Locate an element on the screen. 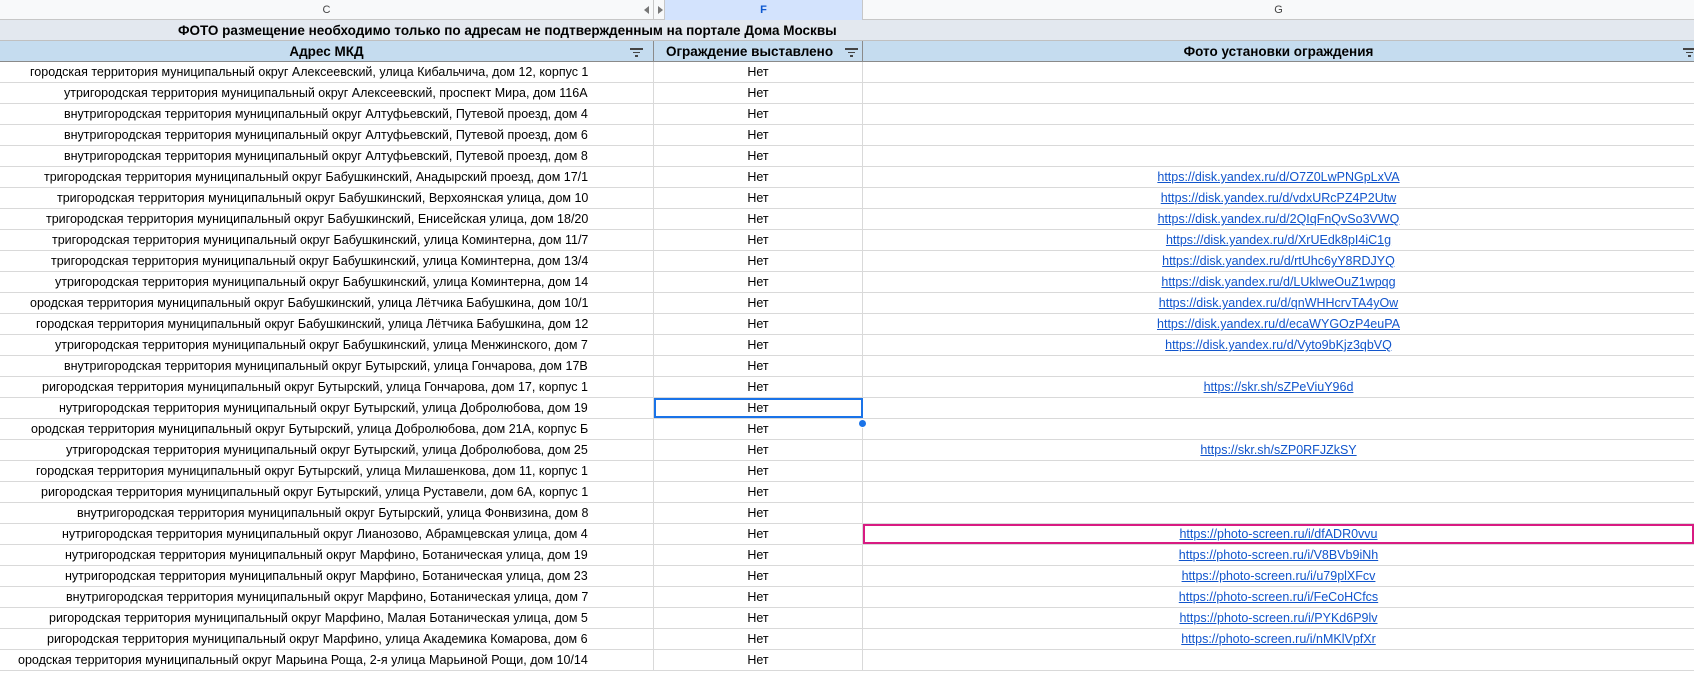  photo-cell: https://skr.sh/sZP0RFJZkSY is located at coordinates (1278, 450).